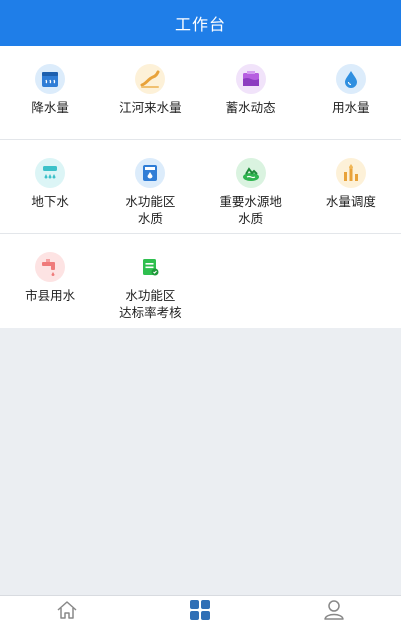 The image size is (401, 627). Describe the element at coordinates (50, 267) in the screenshot. I see `faucet-icon` at that location.